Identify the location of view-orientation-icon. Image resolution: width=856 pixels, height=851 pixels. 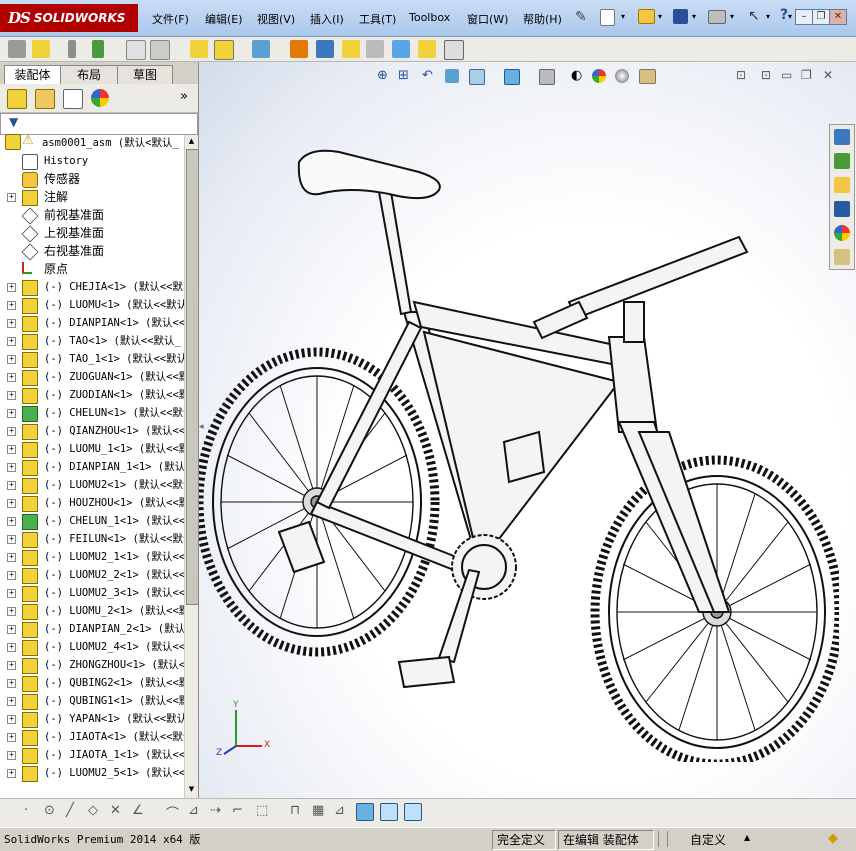
(512, 77).